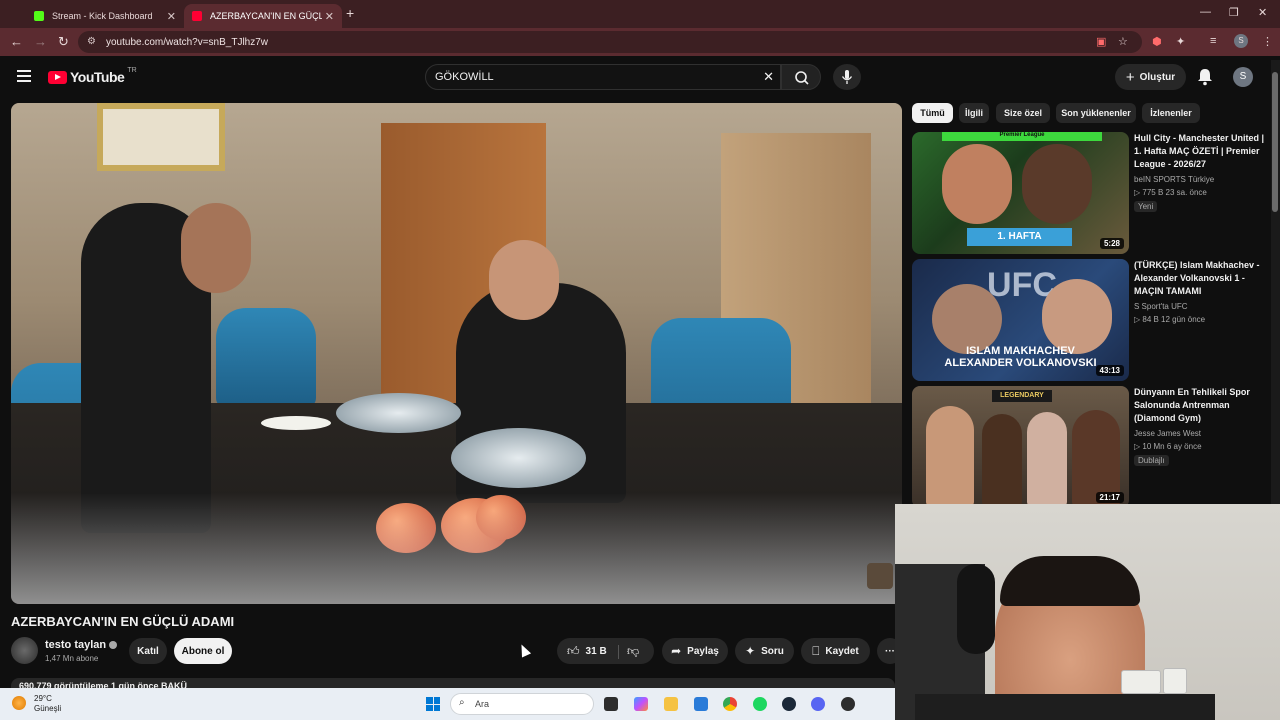 This screenshot has height=720, width=1280. Describe the element at coordinates (1123, 41) in the screenshot. I see `bookmark-star-icon: ☆` at that location.